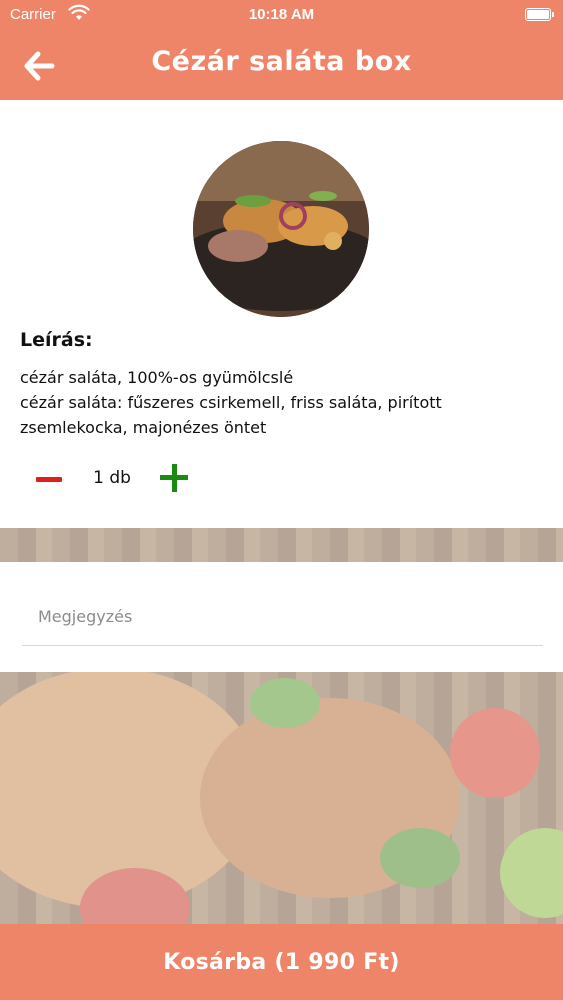 Image resolution: width=563 pixels, height=1000 pixels. What do you see at coordinates (281, 61) in the screenshot?
I see `page-title: Cézár saláta box` at bounding box center [281, 61].